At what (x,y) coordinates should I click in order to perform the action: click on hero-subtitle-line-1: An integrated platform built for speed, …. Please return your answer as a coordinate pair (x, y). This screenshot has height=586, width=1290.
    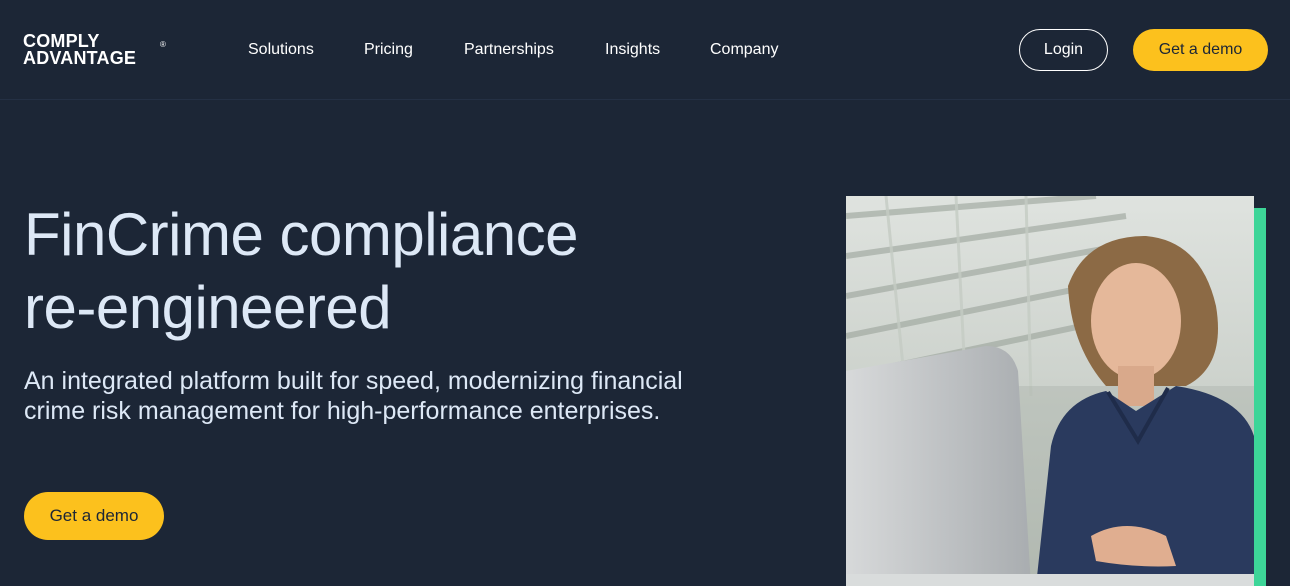
    Looking at the image, I should click on (353, 381).